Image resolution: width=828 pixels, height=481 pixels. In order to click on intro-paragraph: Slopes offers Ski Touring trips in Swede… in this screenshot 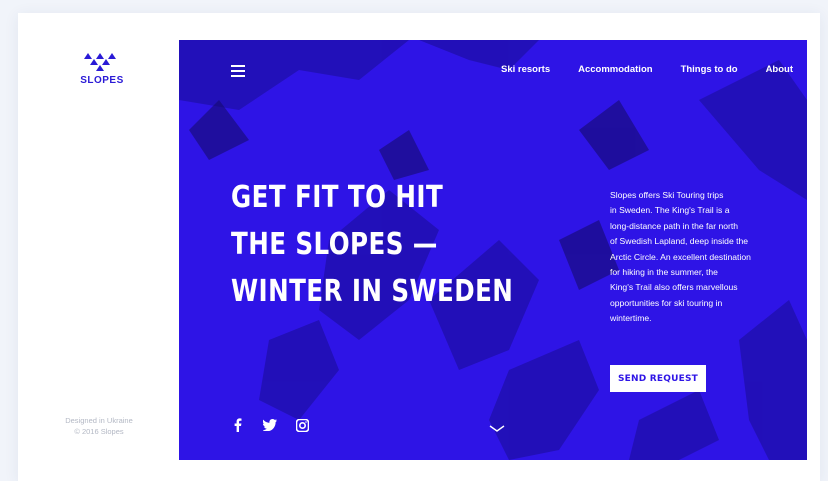, I will do `click(695, 257)`.